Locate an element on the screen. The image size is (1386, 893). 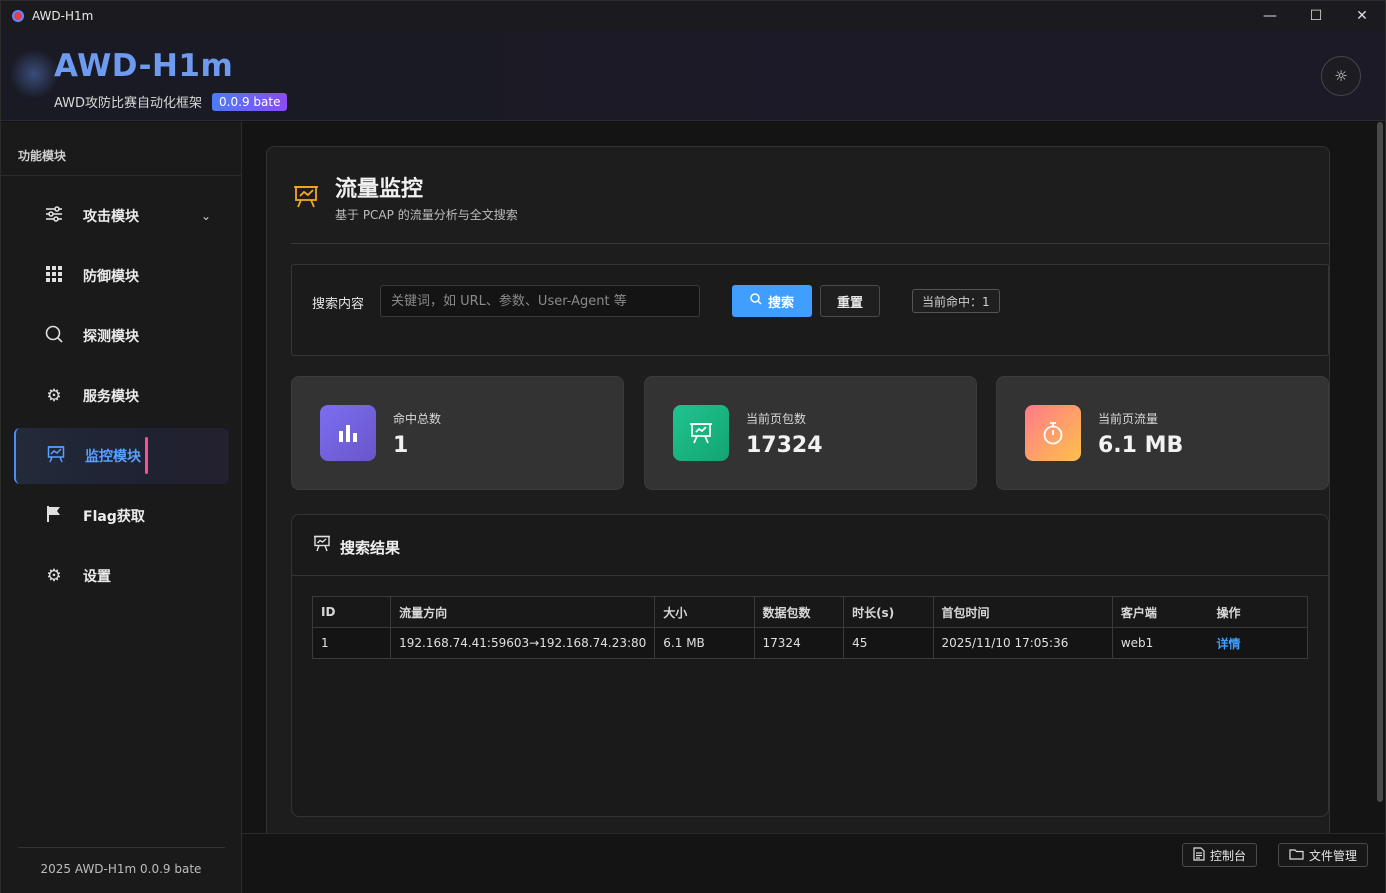
brand-subtitle: AWD攻防比赛自动化框架 0.0.9 bate is located at coordinates (171, 101).